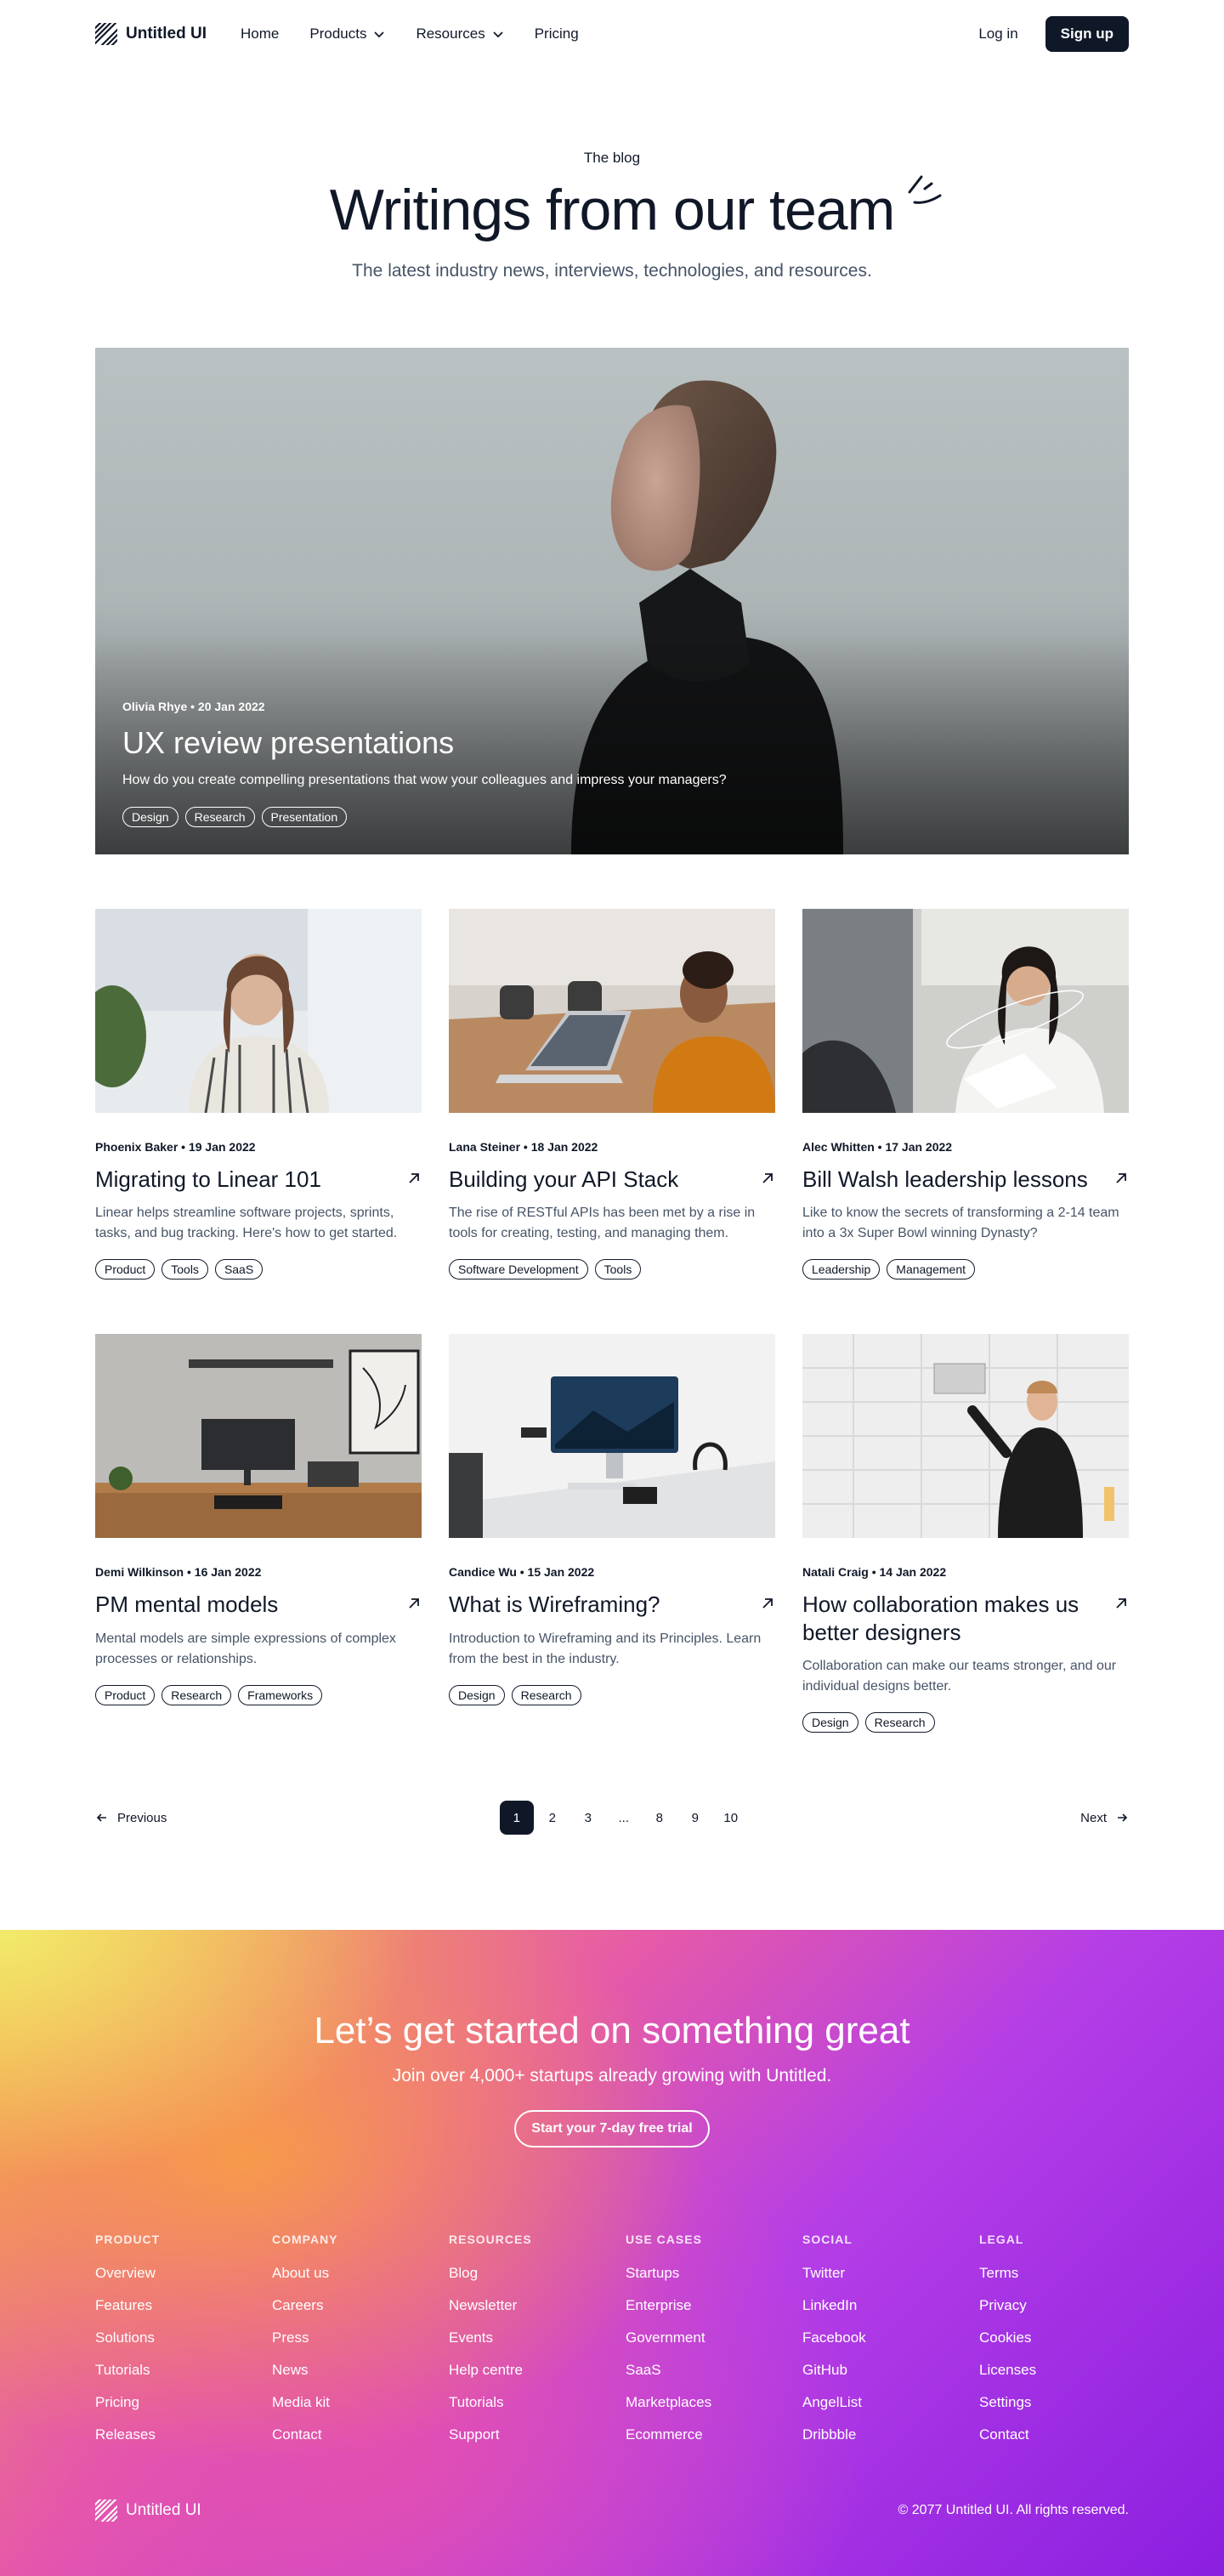 This screenshot has height=2576, width=1224. Describe the element at coordinates (890, 2371) in the screenshot. I see `footer-link: GitHub` at that location.